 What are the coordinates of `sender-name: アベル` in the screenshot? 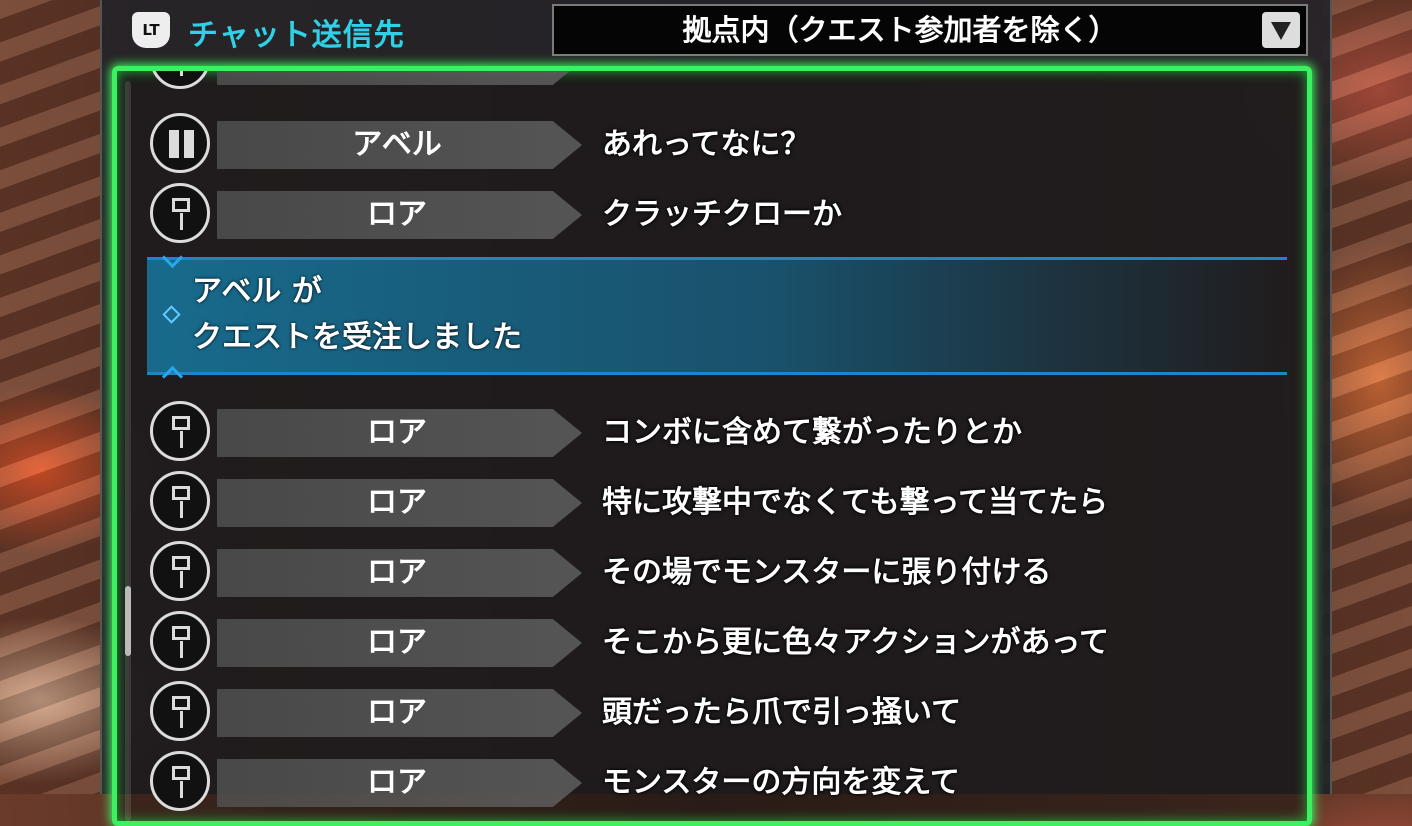 It's located at (397, 144).